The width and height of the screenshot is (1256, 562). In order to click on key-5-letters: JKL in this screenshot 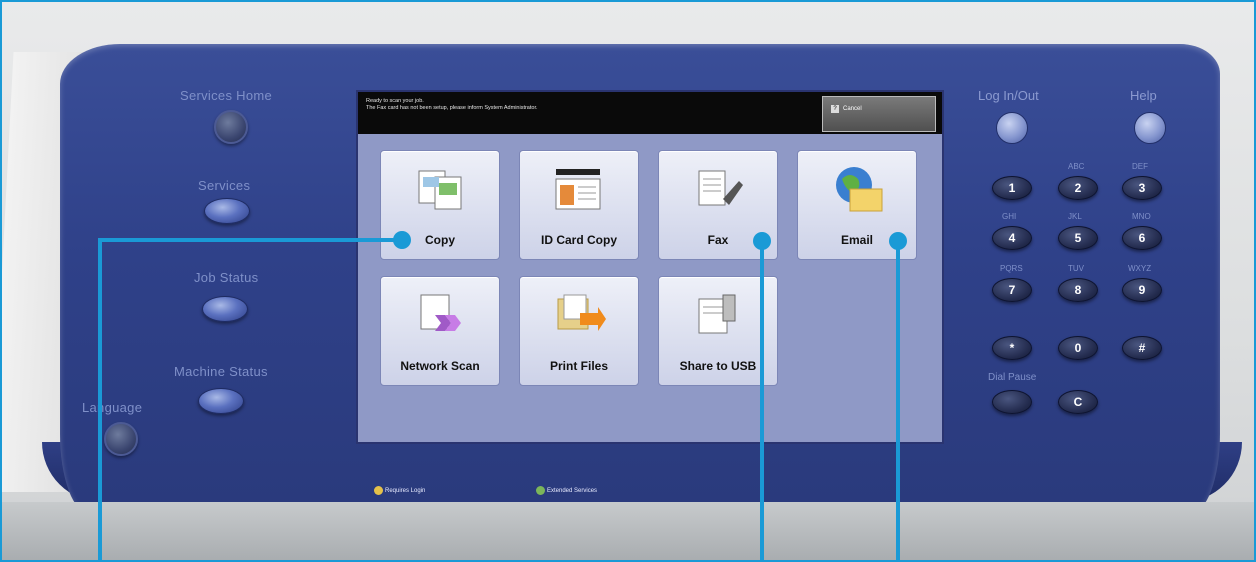, I will do `click(1075, 216)`.